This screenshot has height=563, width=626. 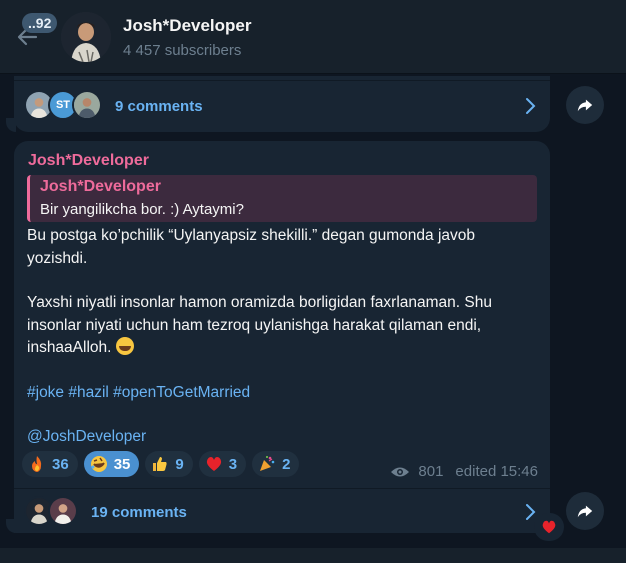 I want to click on comments-count: 9 comments, so click(x=159, y=106).